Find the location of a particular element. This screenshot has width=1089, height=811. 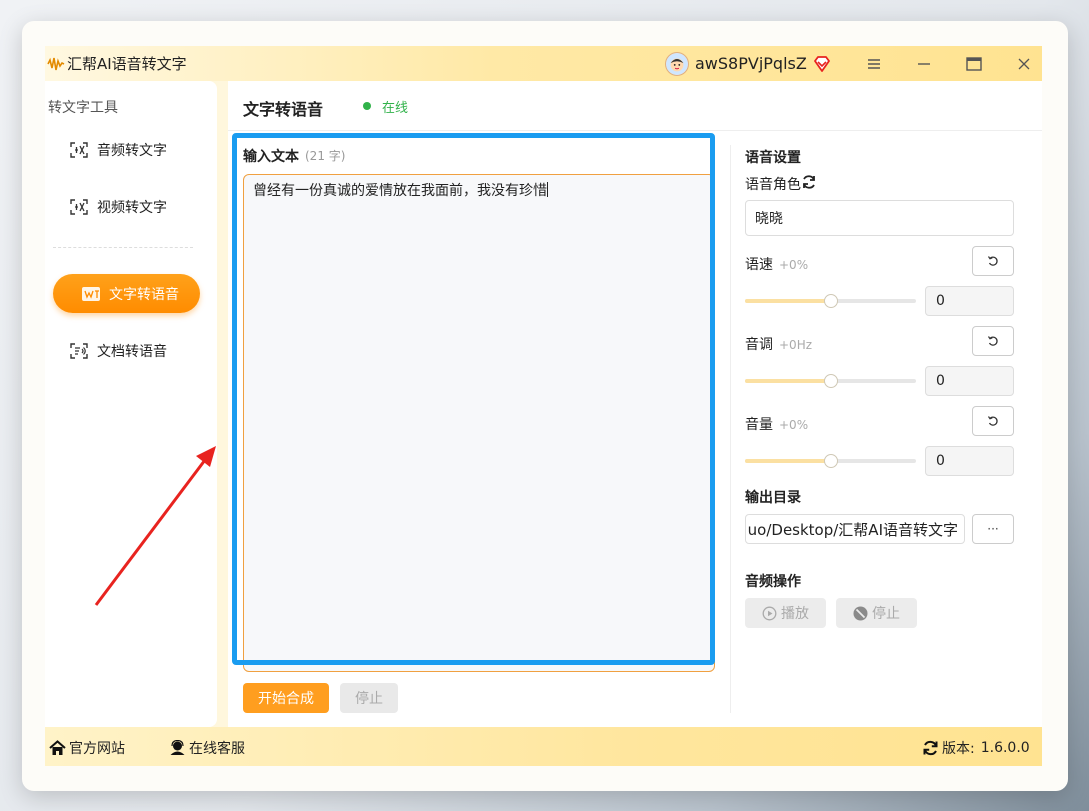

username: awS8PVjPqlsZ is located at coordinates (751, 63).